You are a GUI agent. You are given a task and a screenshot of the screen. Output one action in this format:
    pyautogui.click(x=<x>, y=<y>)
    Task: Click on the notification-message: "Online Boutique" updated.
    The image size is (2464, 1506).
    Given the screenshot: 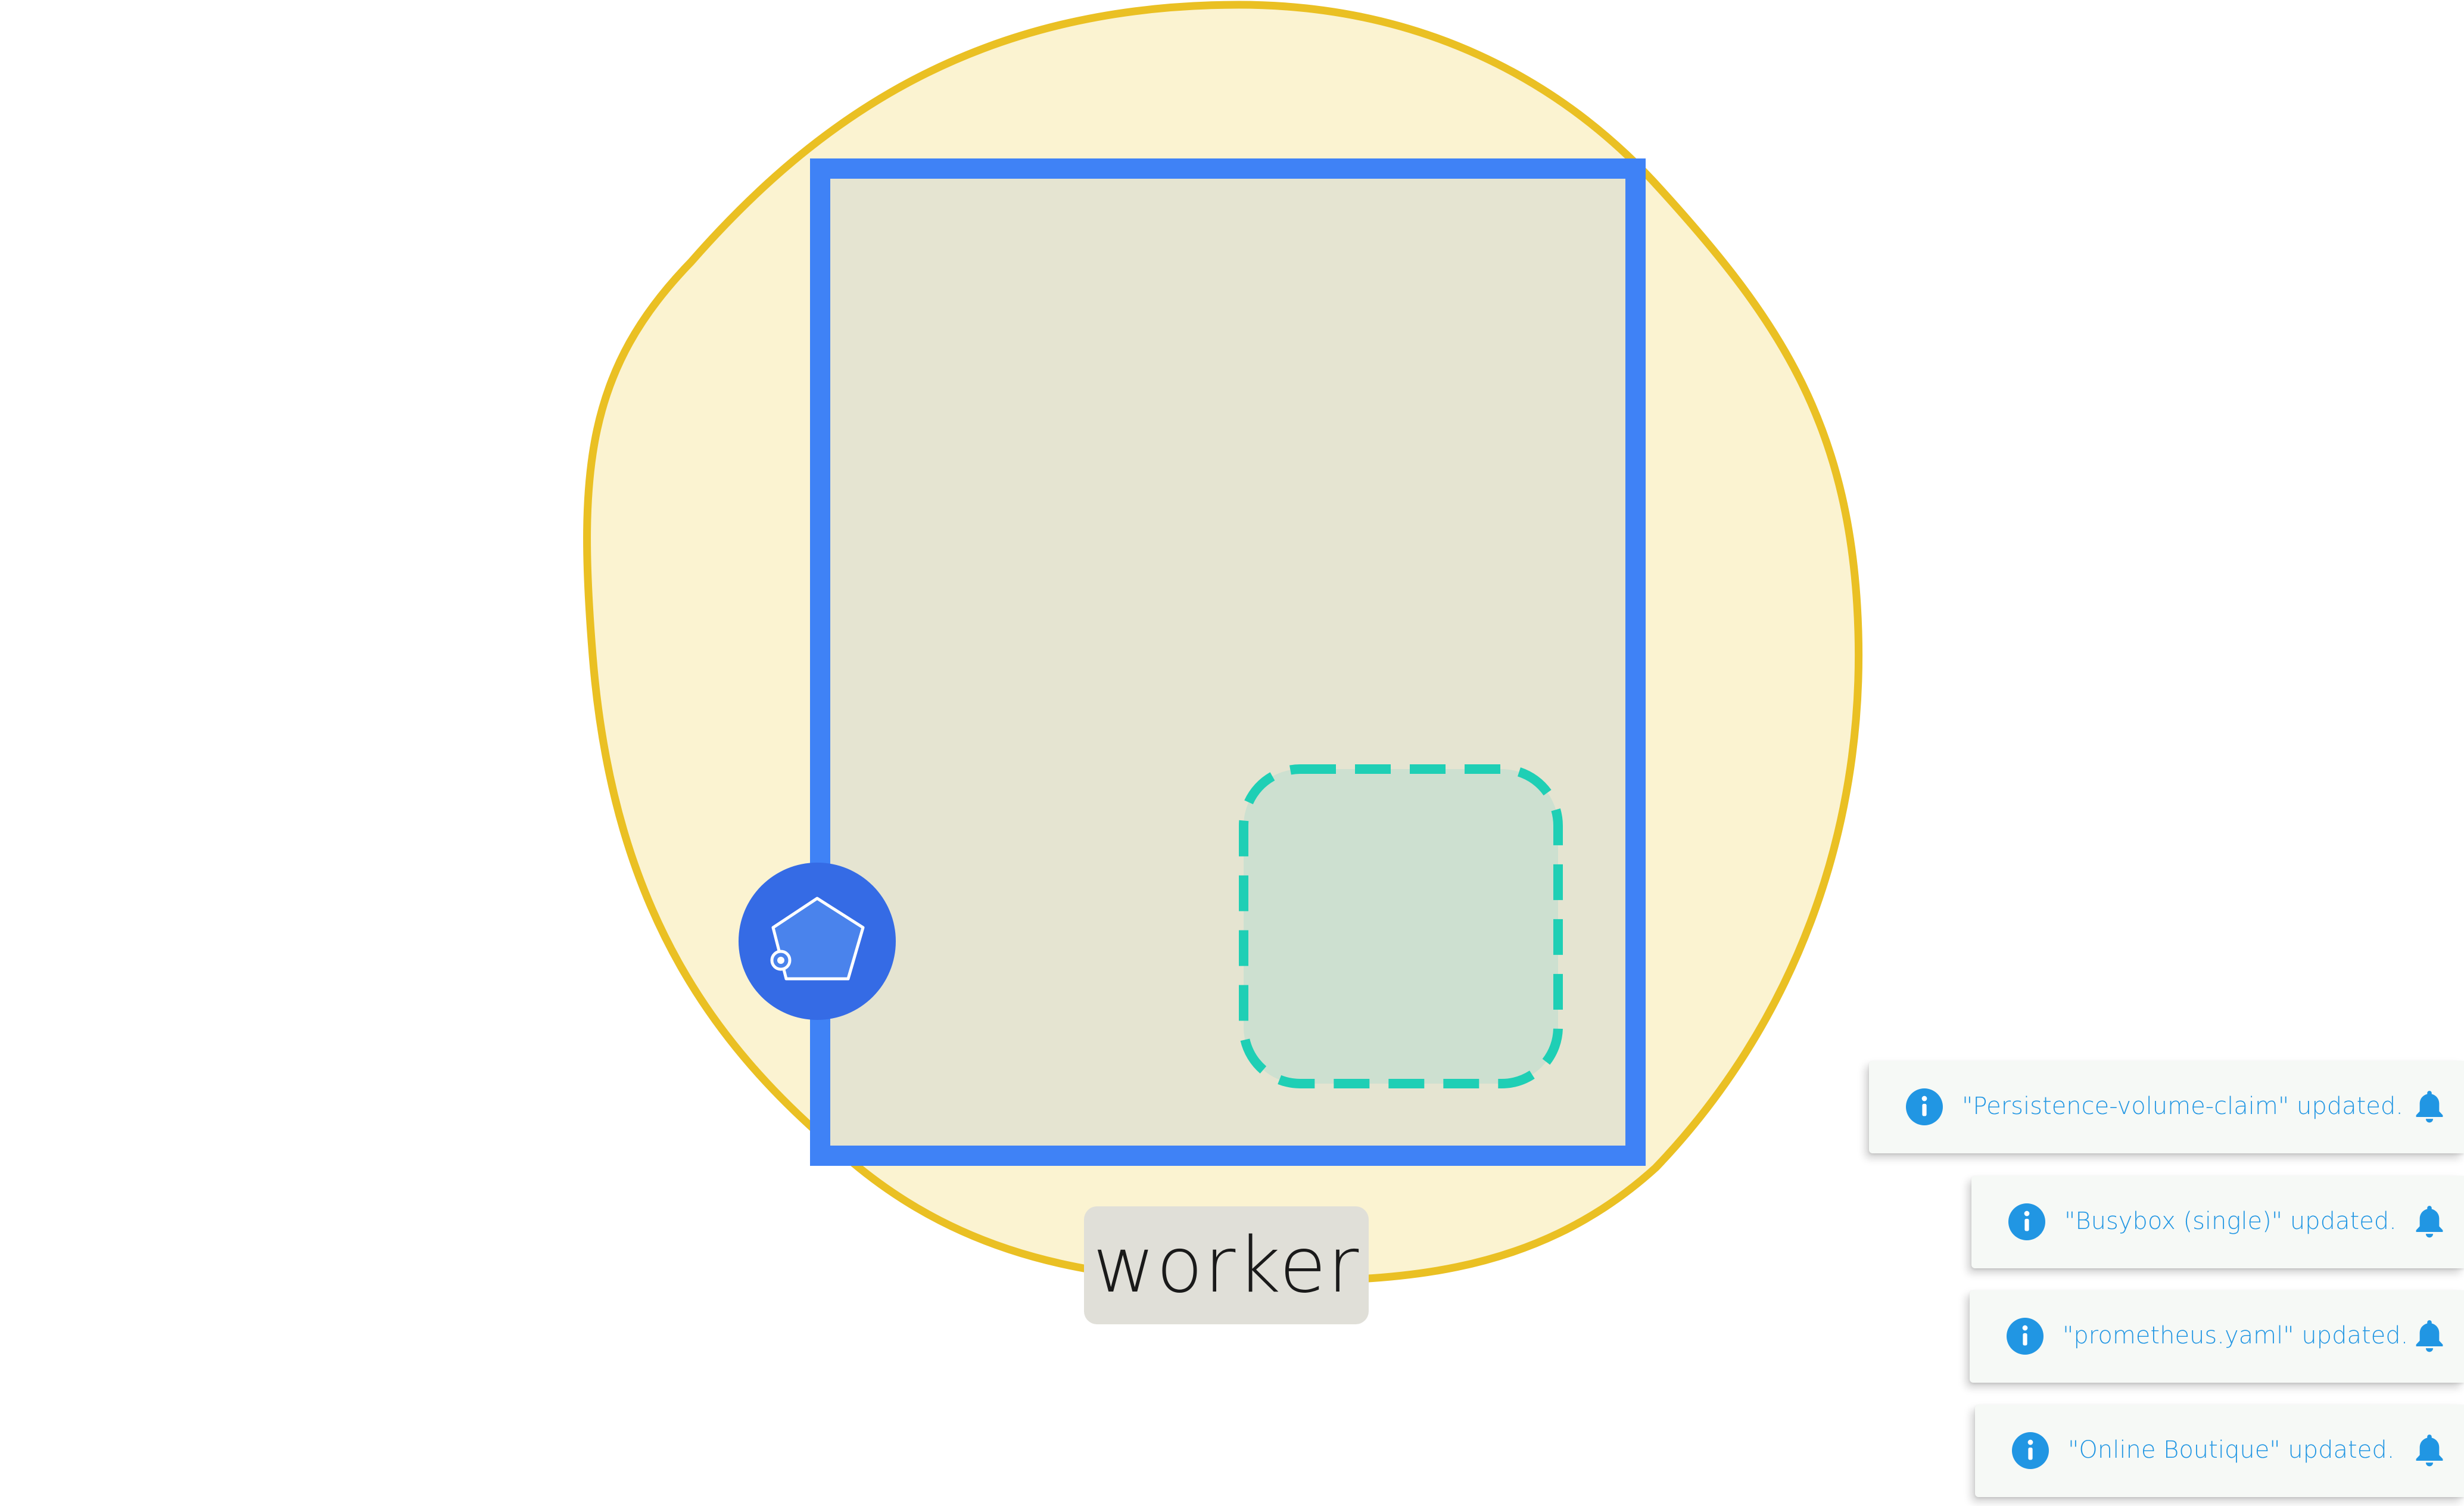 What is the action you would take?
    pyautogui.click(x=2231, y=1450)
    